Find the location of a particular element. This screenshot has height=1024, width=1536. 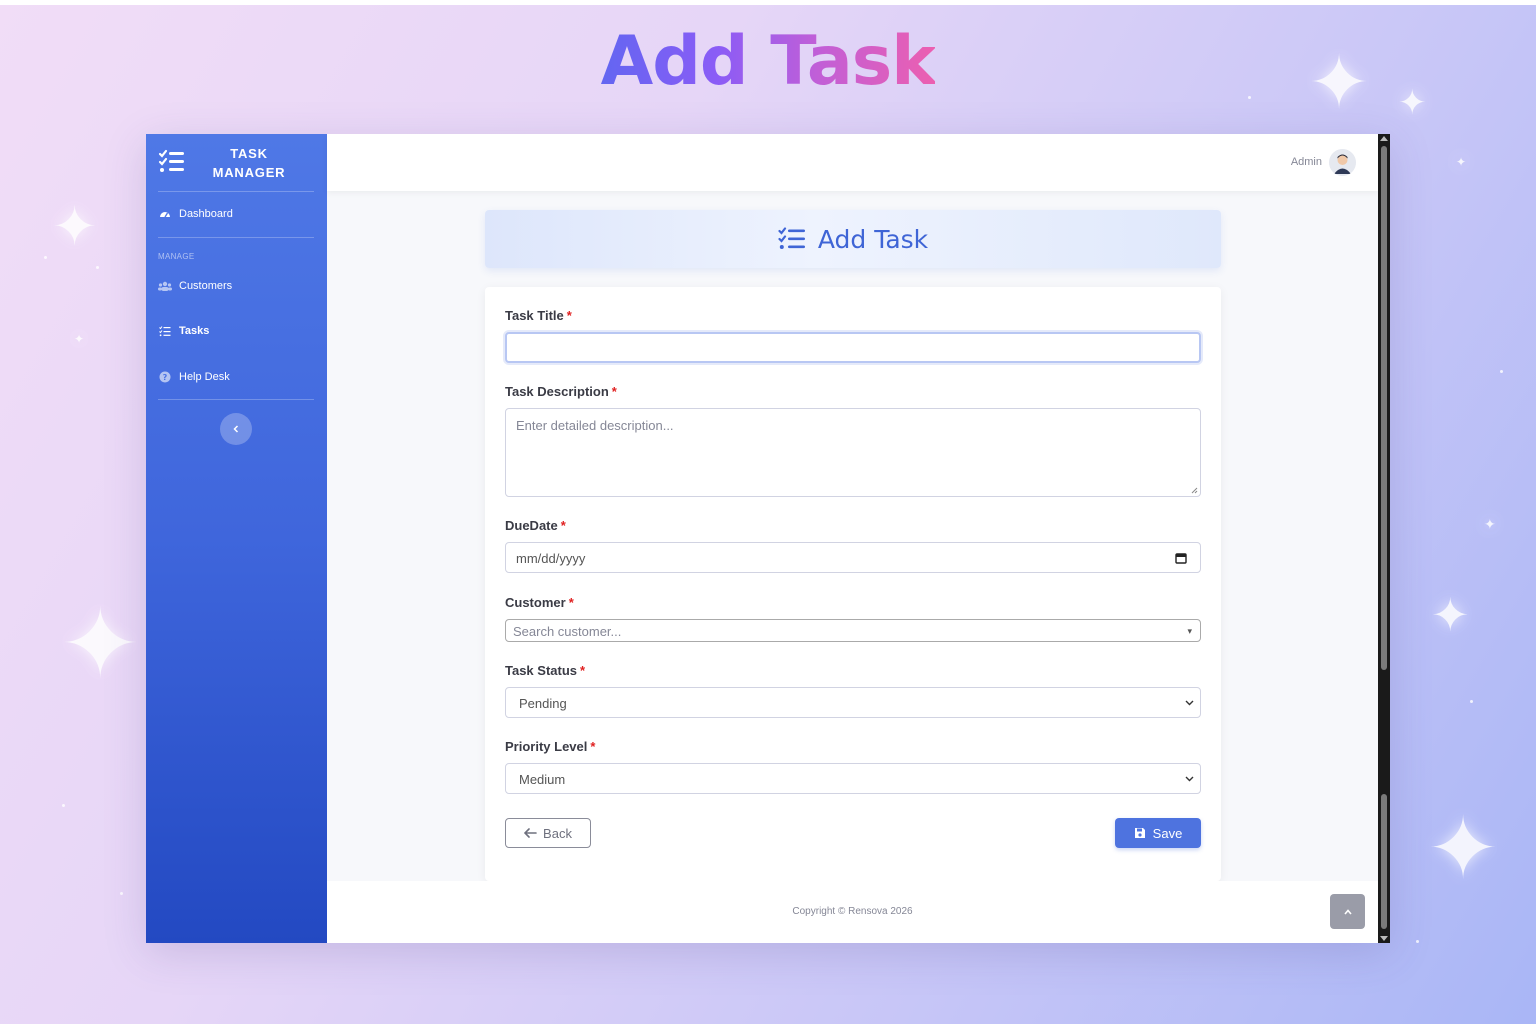

sidebar-item-help-desk: ? Help Desk is located at coordinates (238, 377).